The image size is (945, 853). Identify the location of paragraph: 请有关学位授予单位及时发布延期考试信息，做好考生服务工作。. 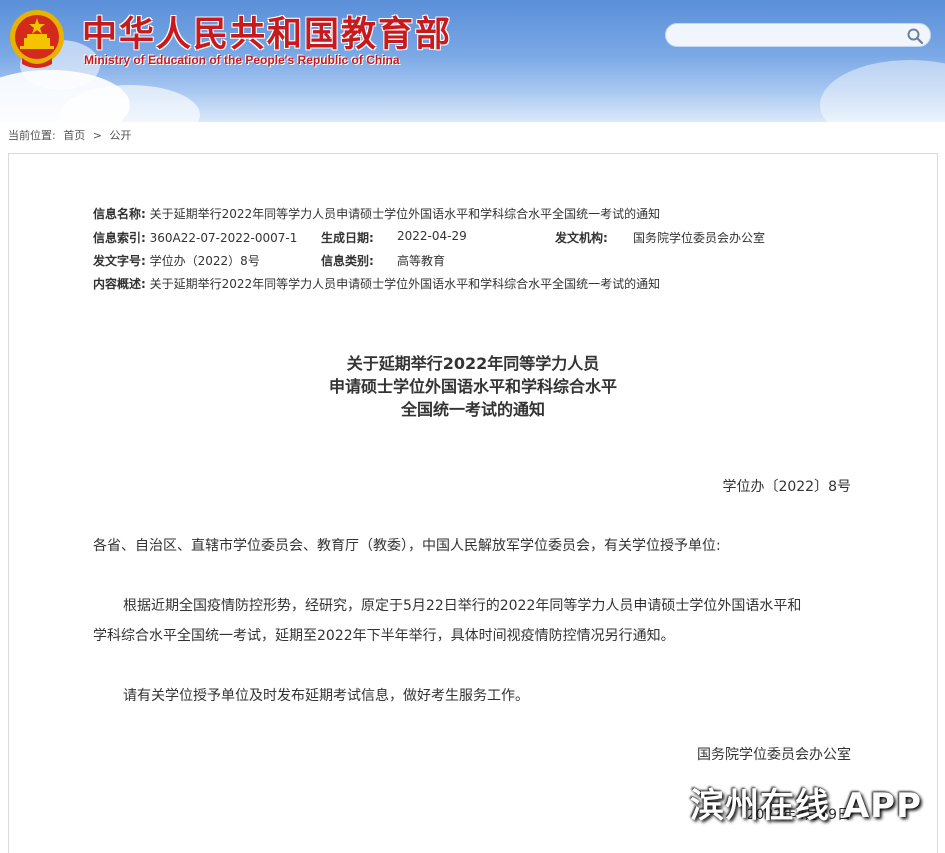
(326, 696).